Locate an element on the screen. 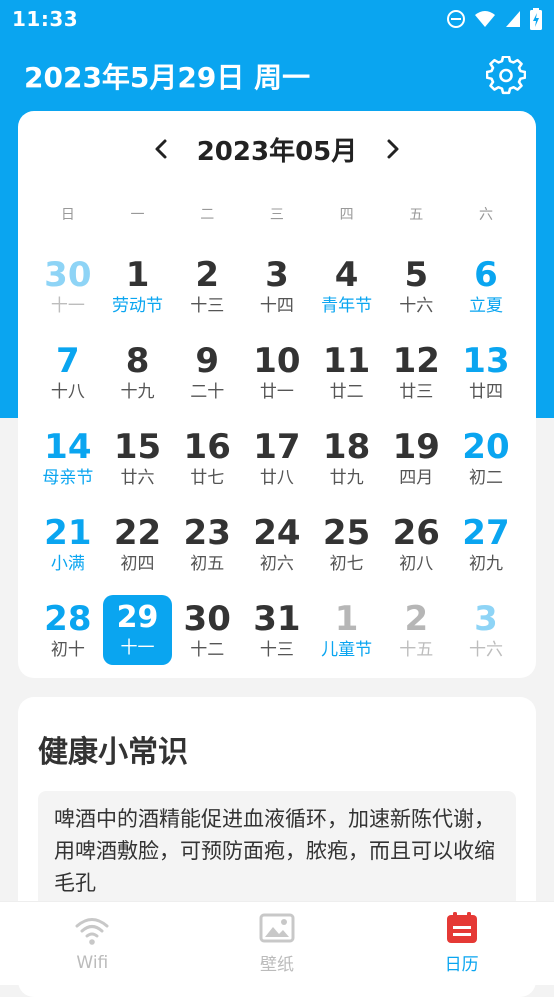 This screenshot has width=554, height=997. lunar-date: 儿童节 is located at coordinates (347, 650).